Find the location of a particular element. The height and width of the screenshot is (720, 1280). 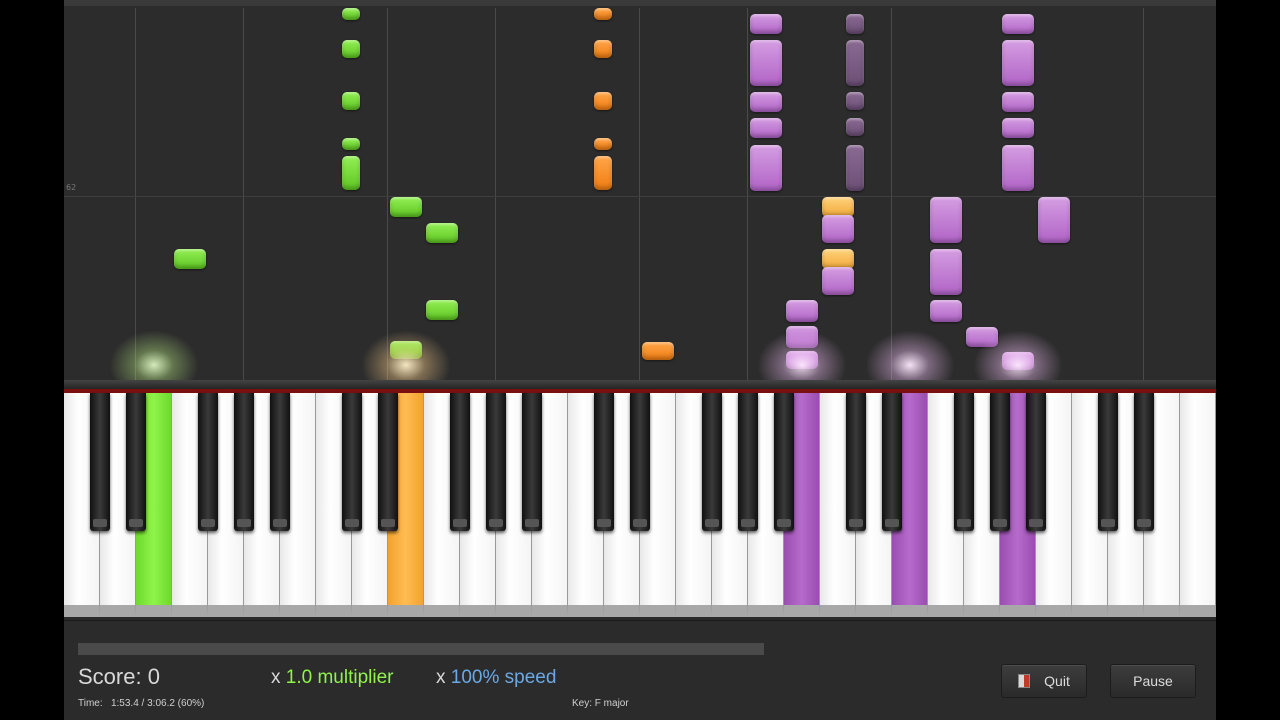

multiplier-prefix: x is located at coordinates (276, 677).